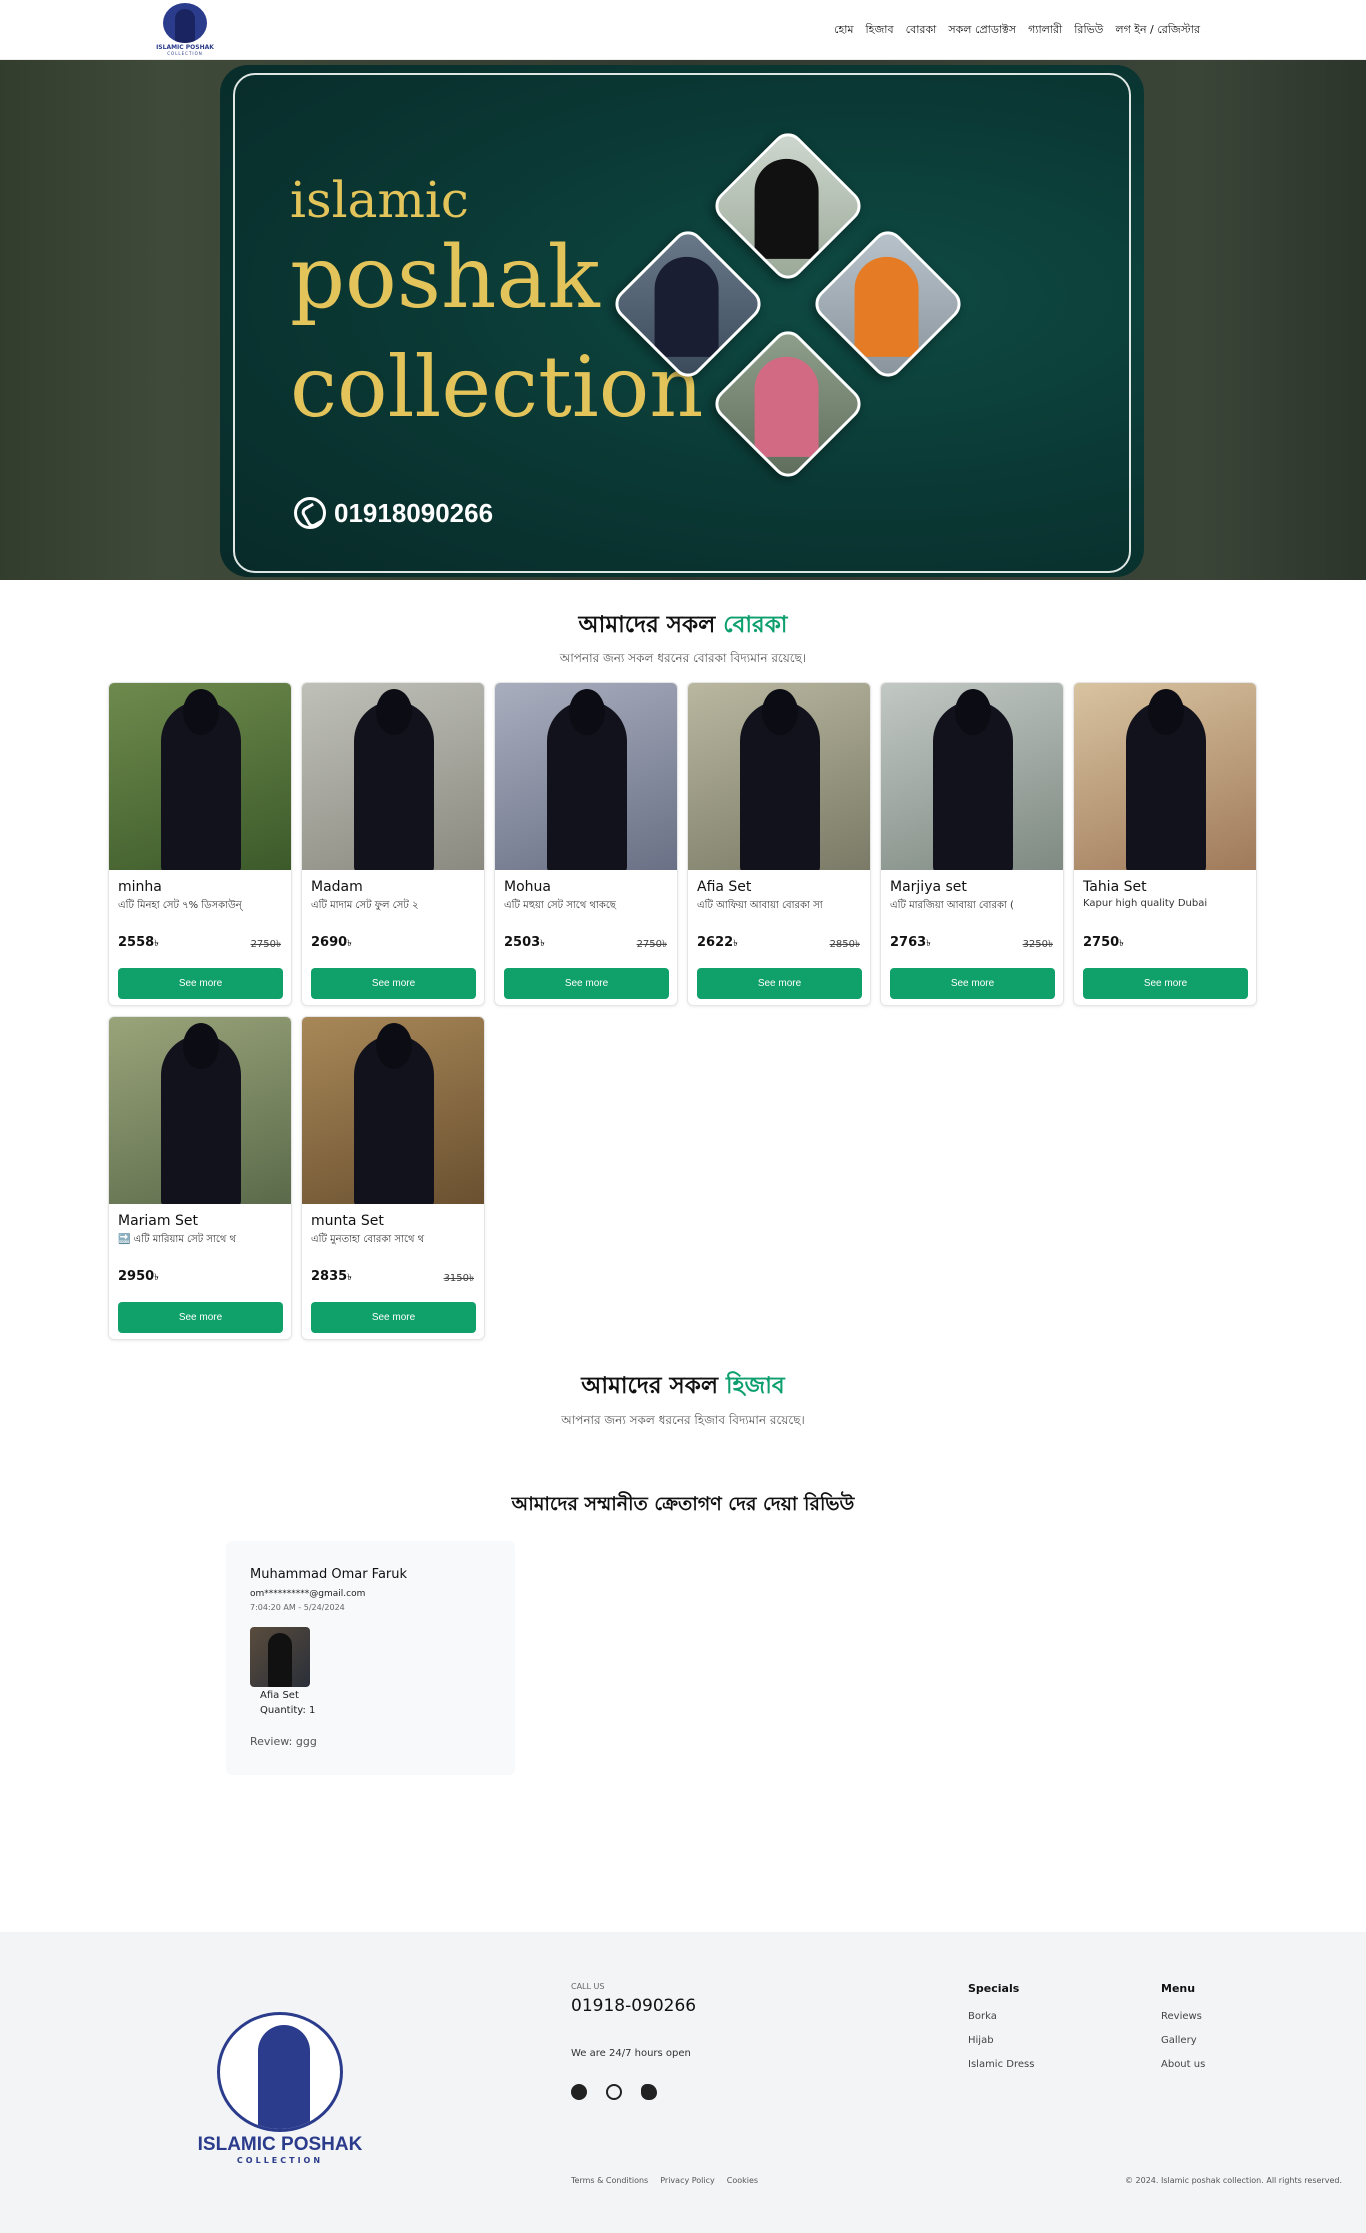 Image resolution: width=1366 pixels, height=2233 pixels. Describe the element at coordinates (185, 23) in the screenshot. I see `logo-emblem-icon` at that location.